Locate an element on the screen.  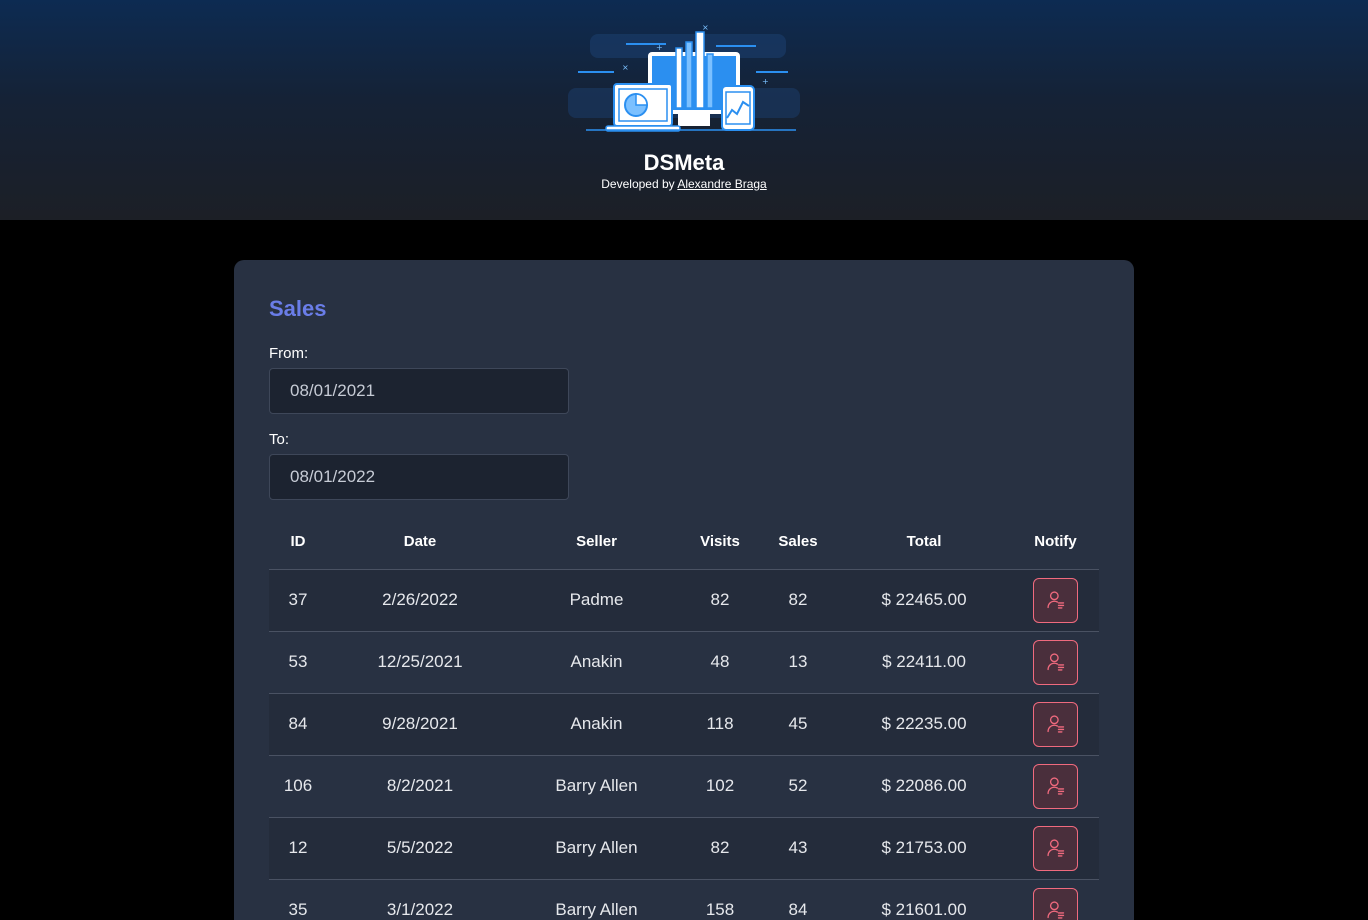
cell-total: $ 22235.00 is located at coordinates (924, 724).